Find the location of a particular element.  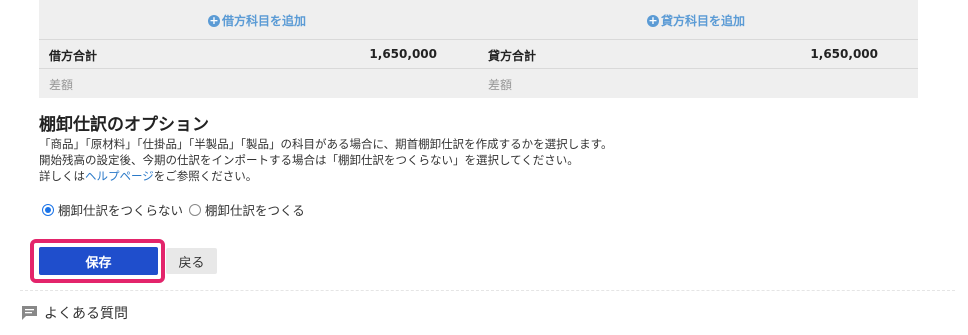

faq-link: よくある質問 is located at coordinates (74, 313).